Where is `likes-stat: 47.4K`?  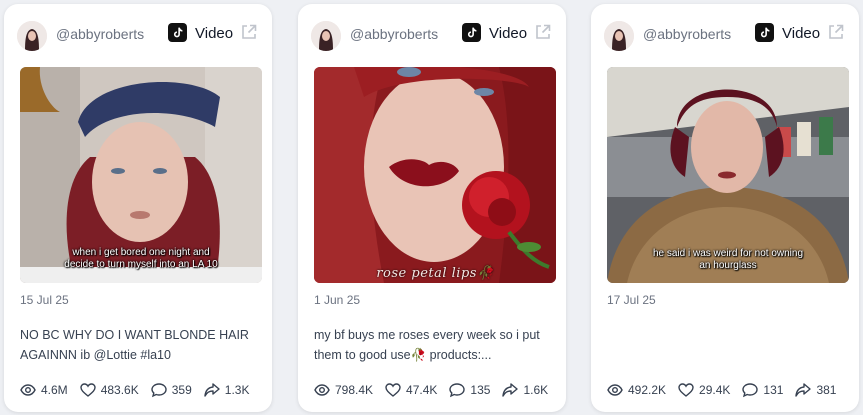 likes-stat: 47.4K is located at coordinates (411, 390).